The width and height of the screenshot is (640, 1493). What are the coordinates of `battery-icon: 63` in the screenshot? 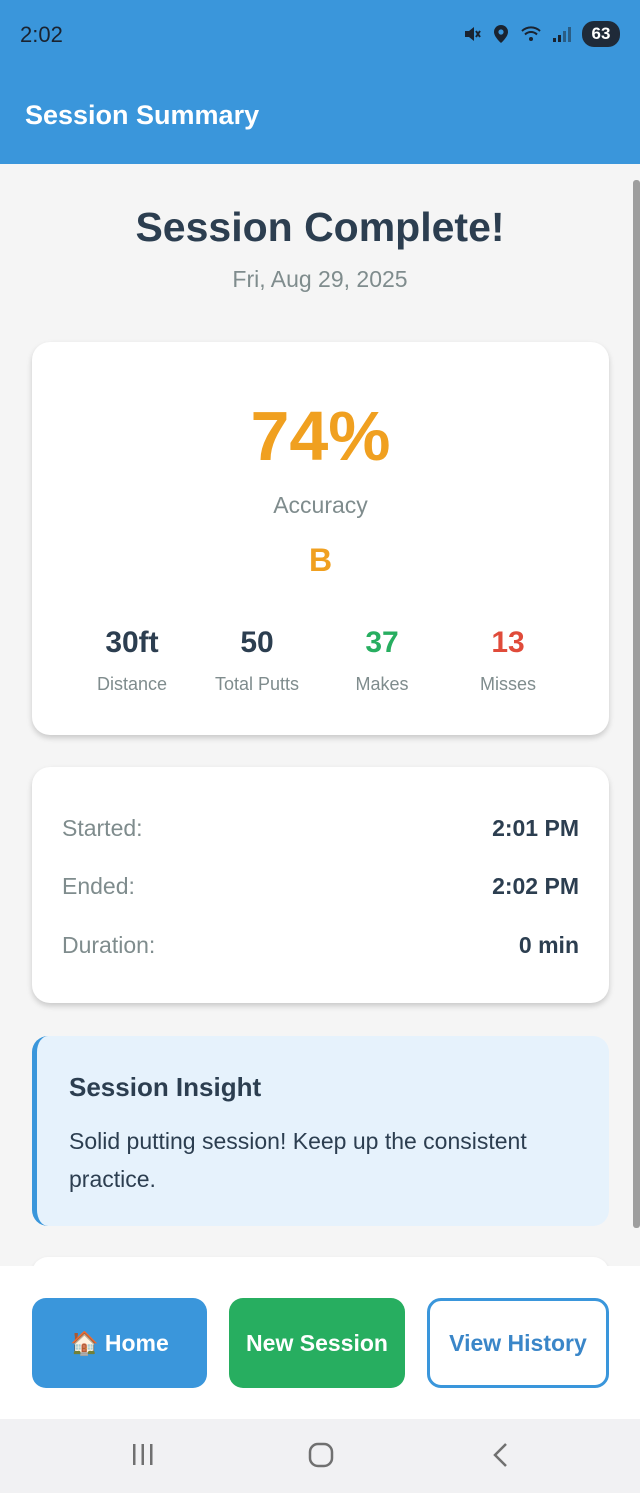 It's located at (601, 34).